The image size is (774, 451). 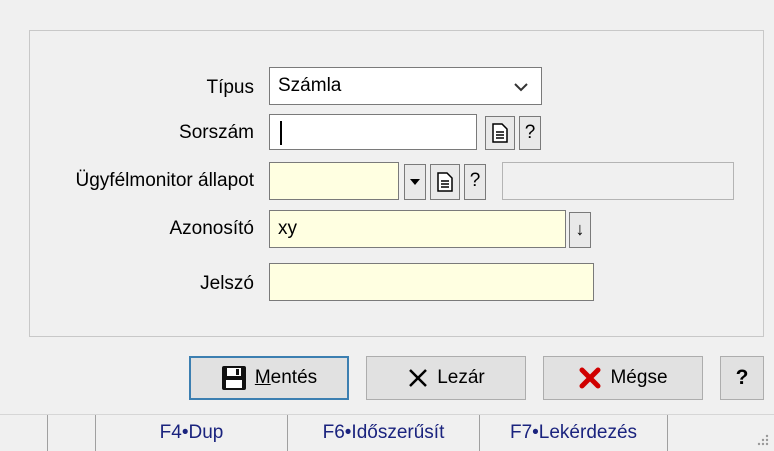 I want to click on ugyfelmonitor-description-field, so click(x=618, y=181).